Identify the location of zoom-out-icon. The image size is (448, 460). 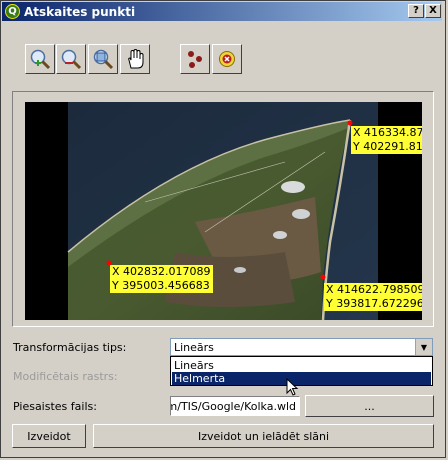
(71, 59).